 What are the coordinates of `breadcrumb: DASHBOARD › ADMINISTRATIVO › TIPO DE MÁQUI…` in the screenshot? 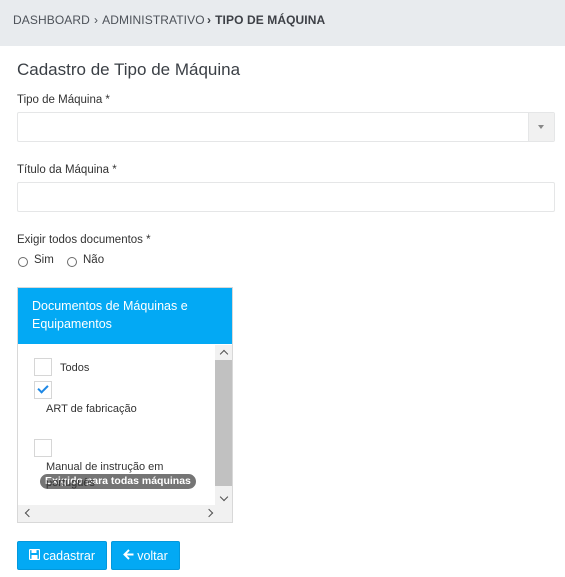 It's located at (282, 23).